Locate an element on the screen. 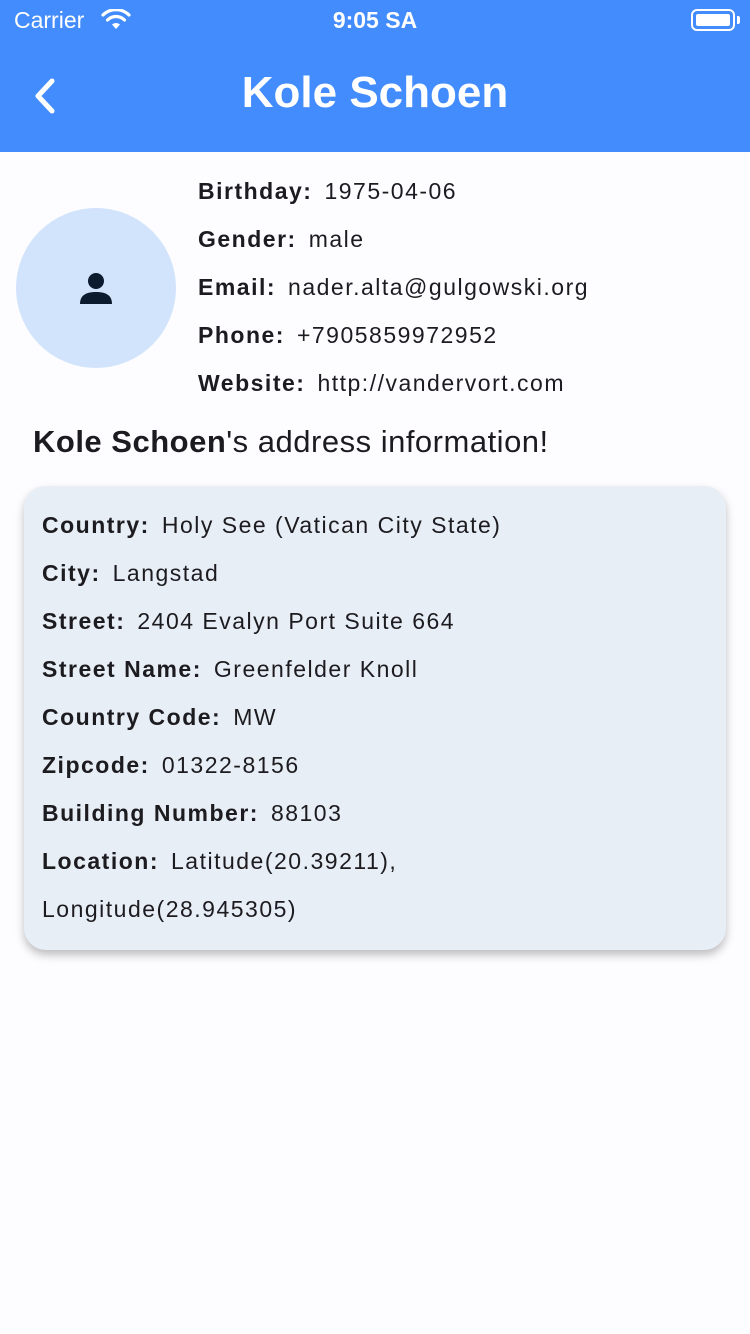 The image size is (750, 1334). phone-row: Phone: +7905859972952 is located at coordinates (348, 335).